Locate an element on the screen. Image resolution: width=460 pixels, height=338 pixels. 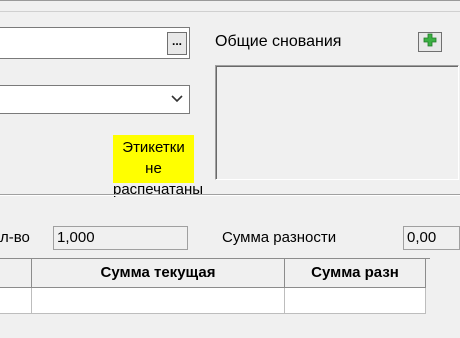
add-reason-button is located at coordinates (430, 42).